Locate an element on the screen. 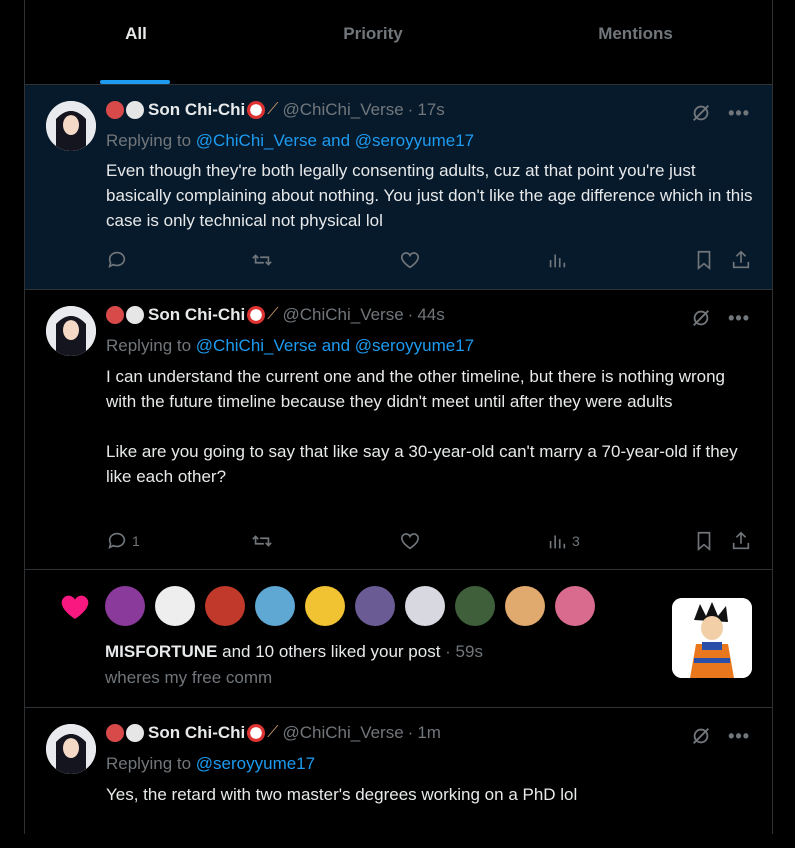 The width and height of the screenshot is (795, 848). reply-button: 1 is located at coordinates (123, 541).